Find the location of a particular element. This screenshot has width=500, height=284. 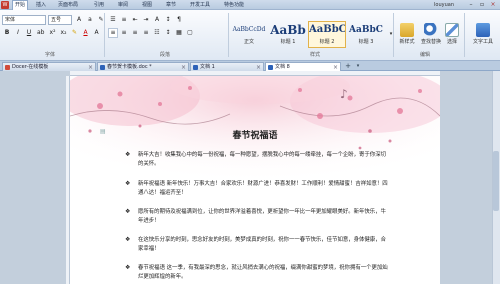

style-name: 标题 2 is located at coordinates (327, 42).